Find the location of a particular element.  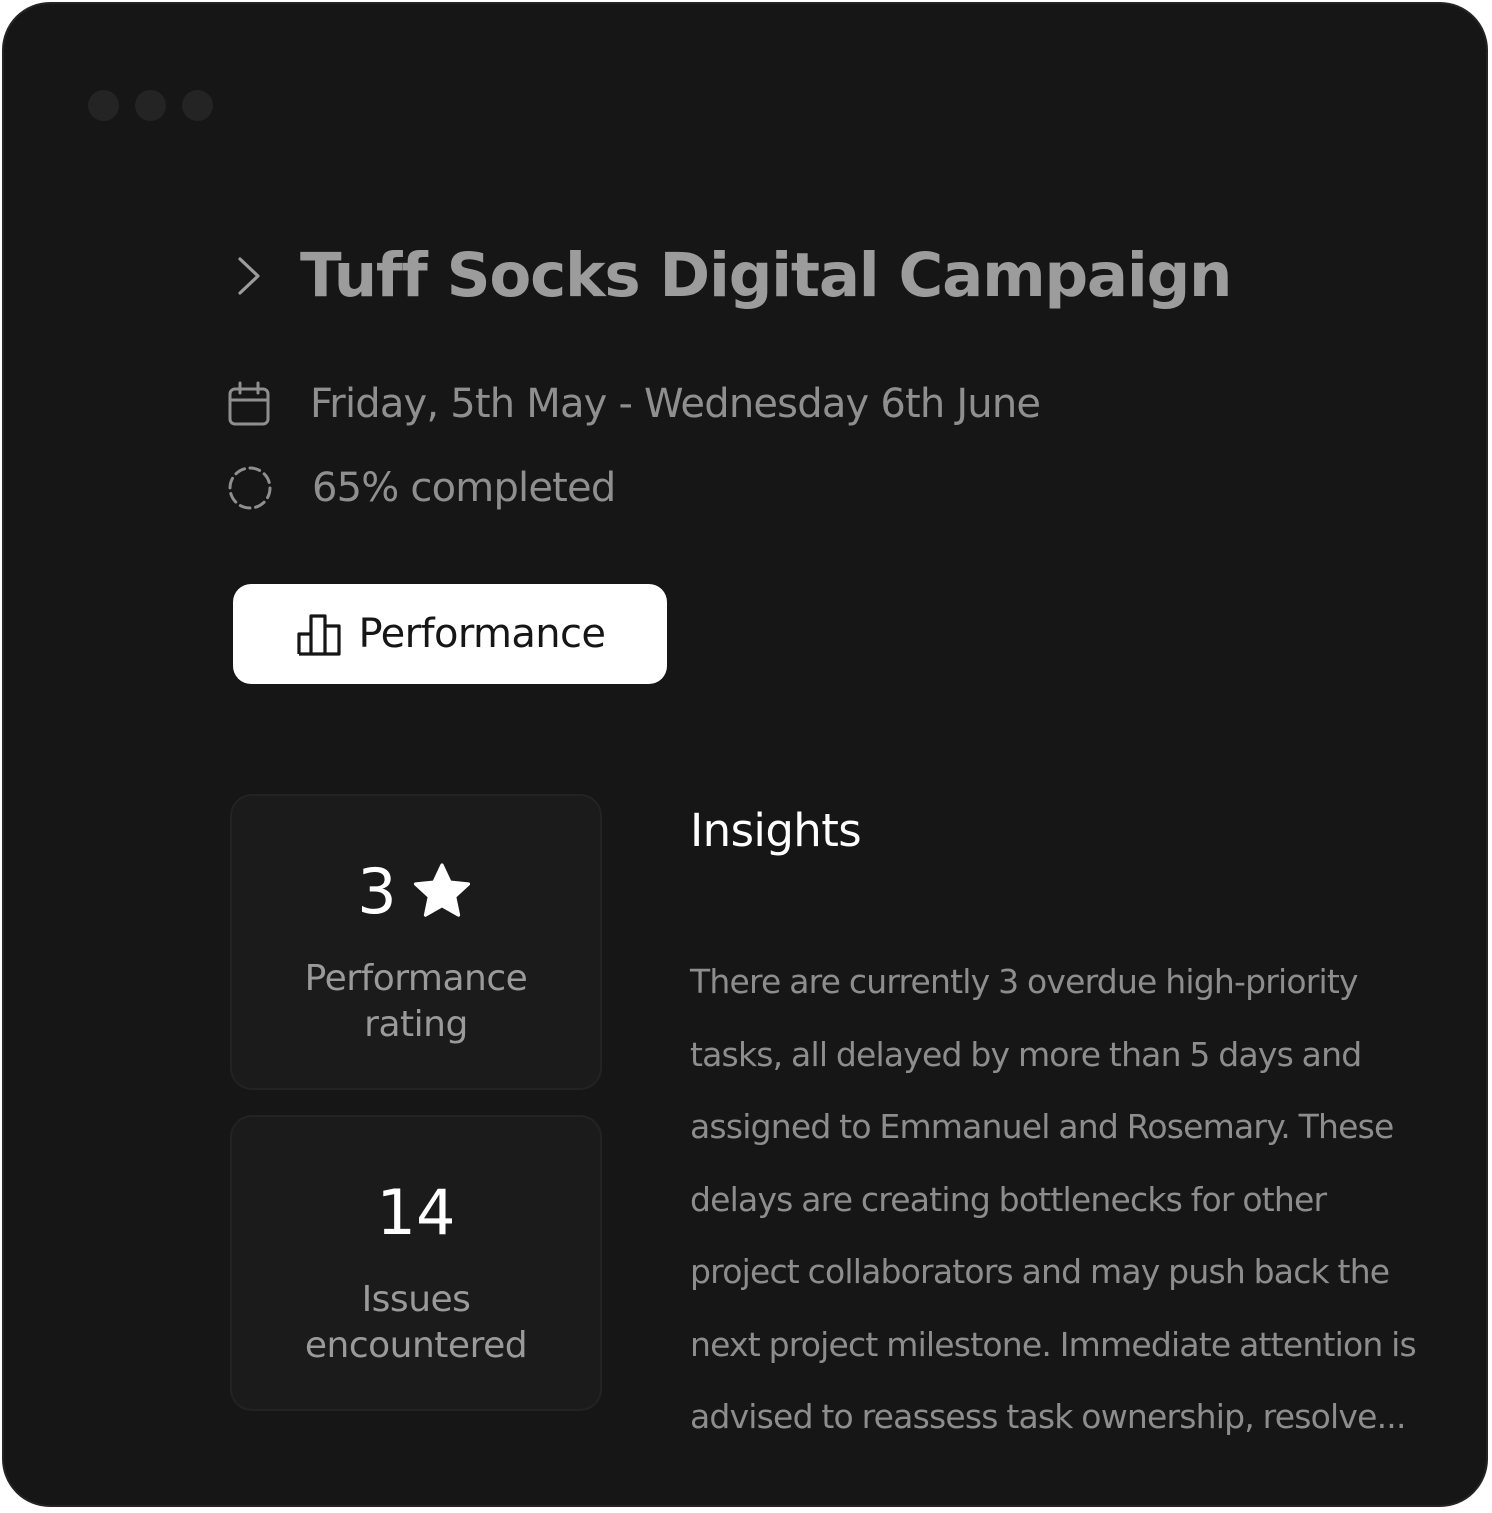

date-row: Friday, 5th May - Wednesday 6th June is located at coordinates (633, 404).